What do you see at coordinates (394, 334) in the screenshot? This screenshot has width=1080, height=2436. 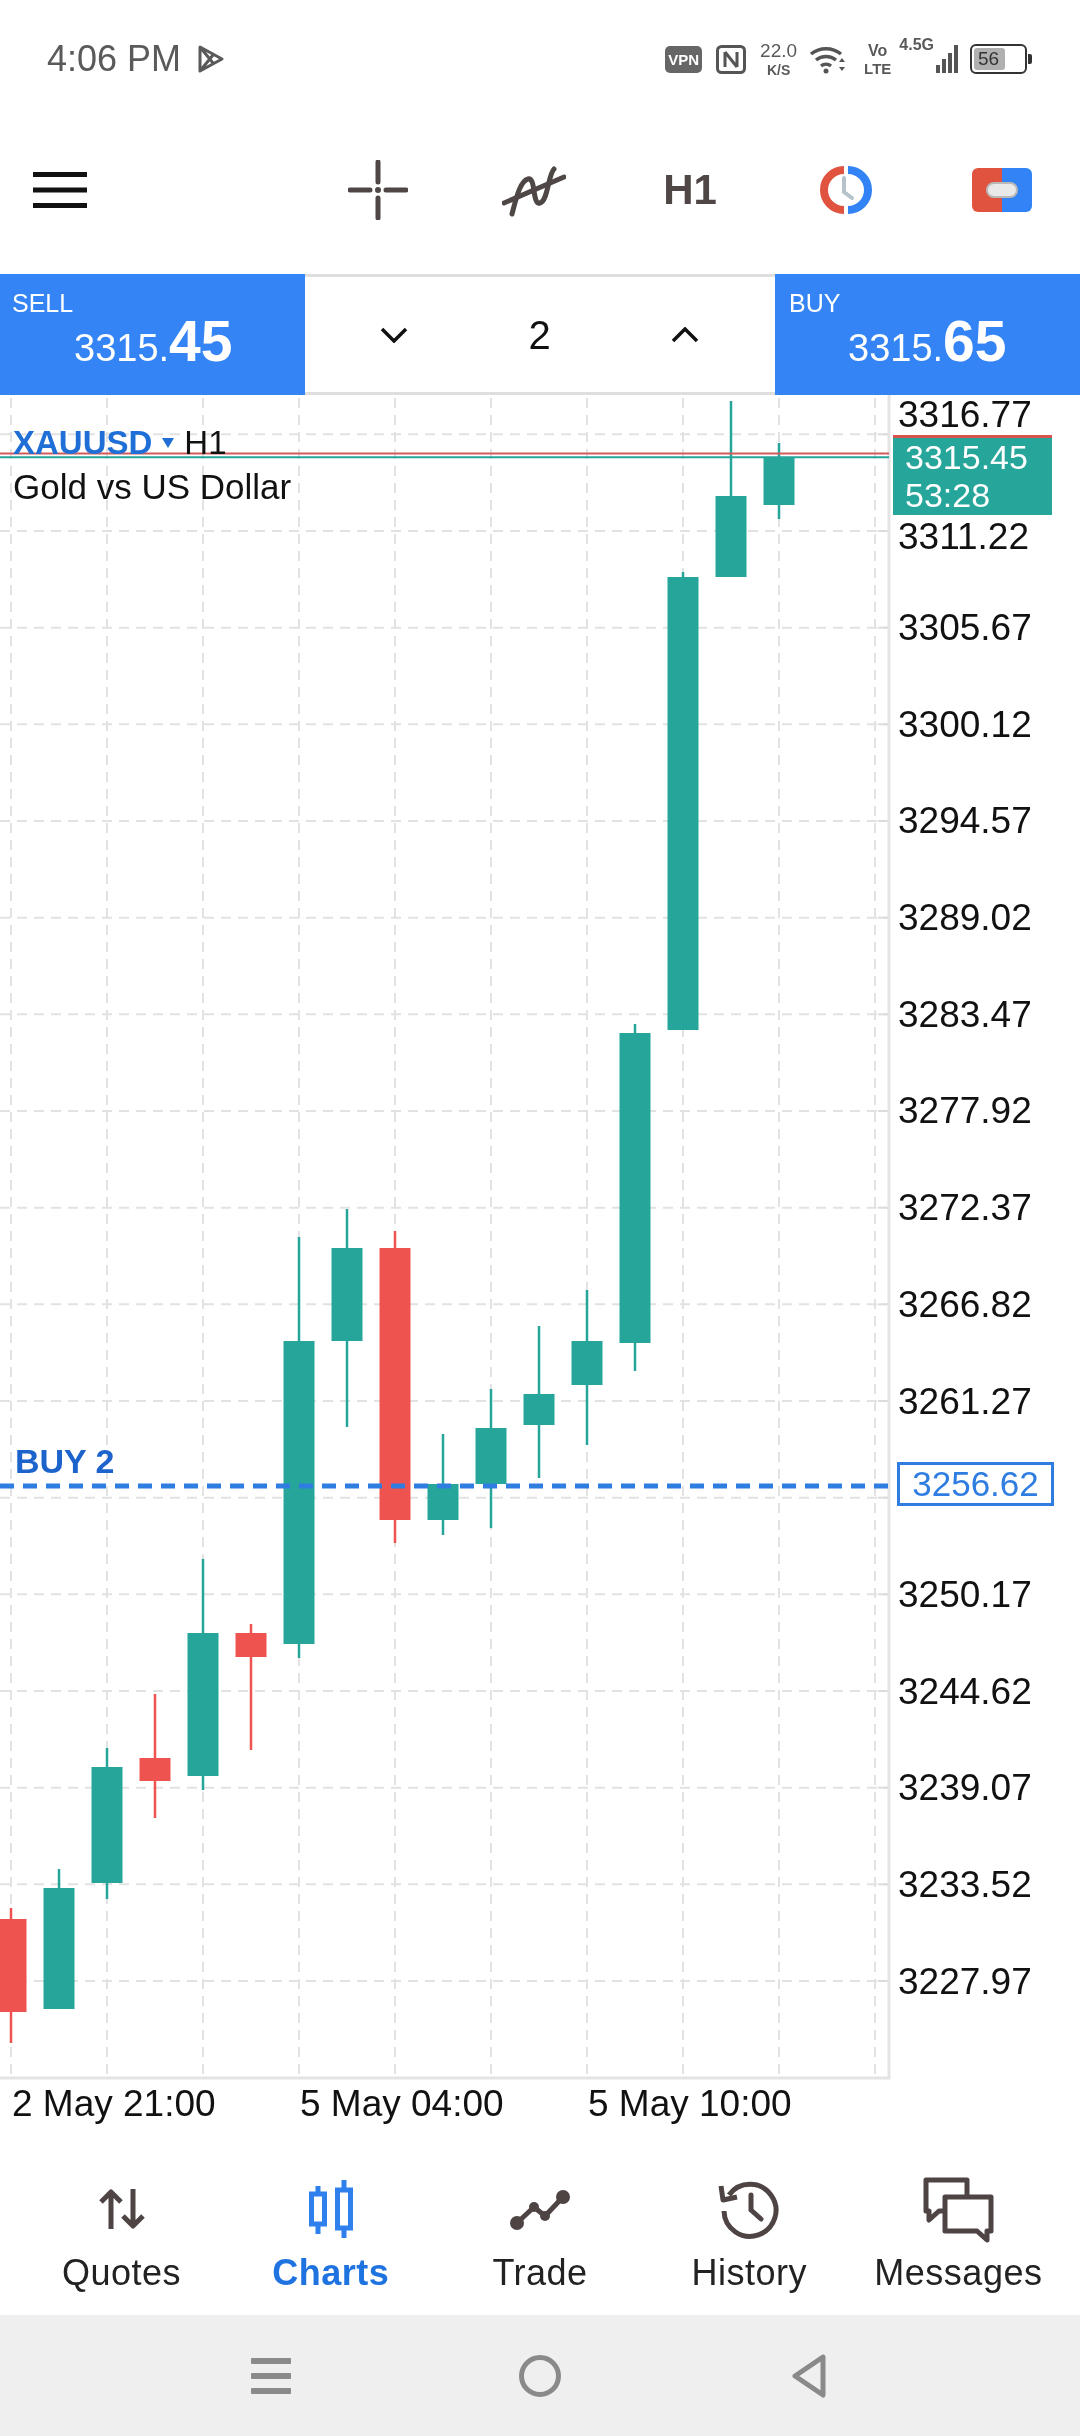 I see `chevron-down-icon` at bounding box center [394, 334].